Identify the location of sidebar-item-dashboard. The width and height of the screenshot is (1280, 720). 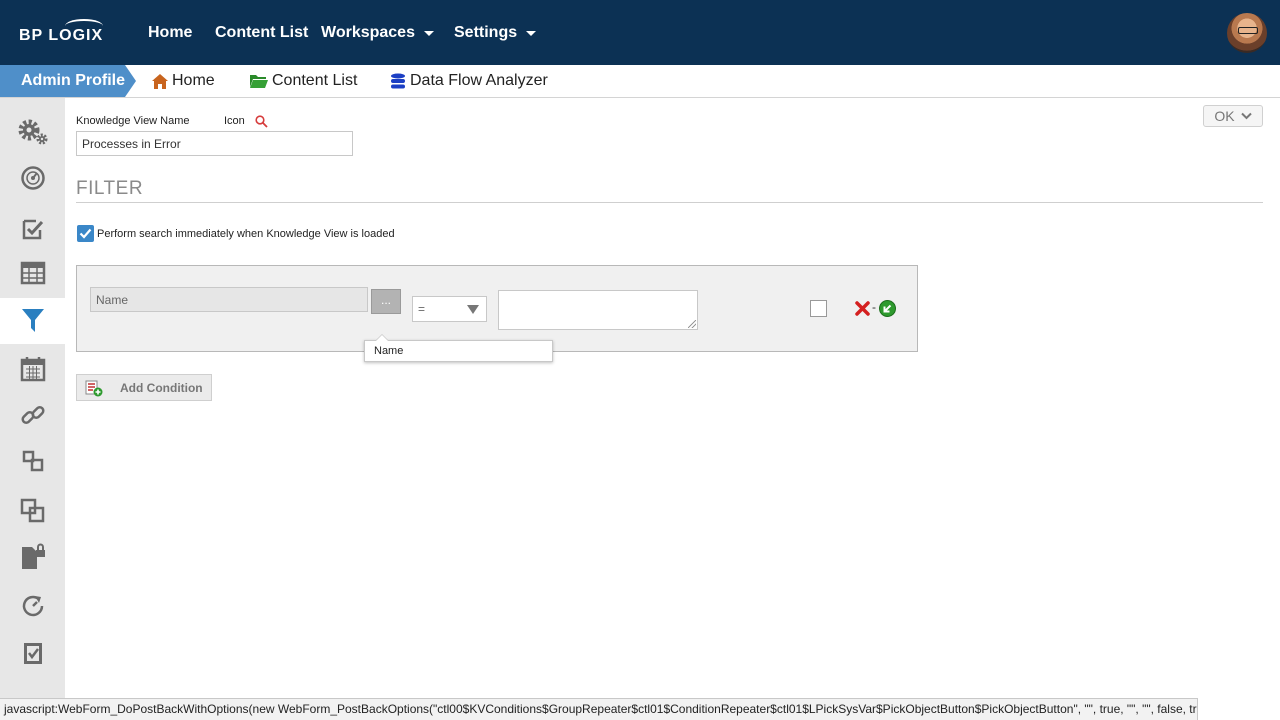
(32, 178).